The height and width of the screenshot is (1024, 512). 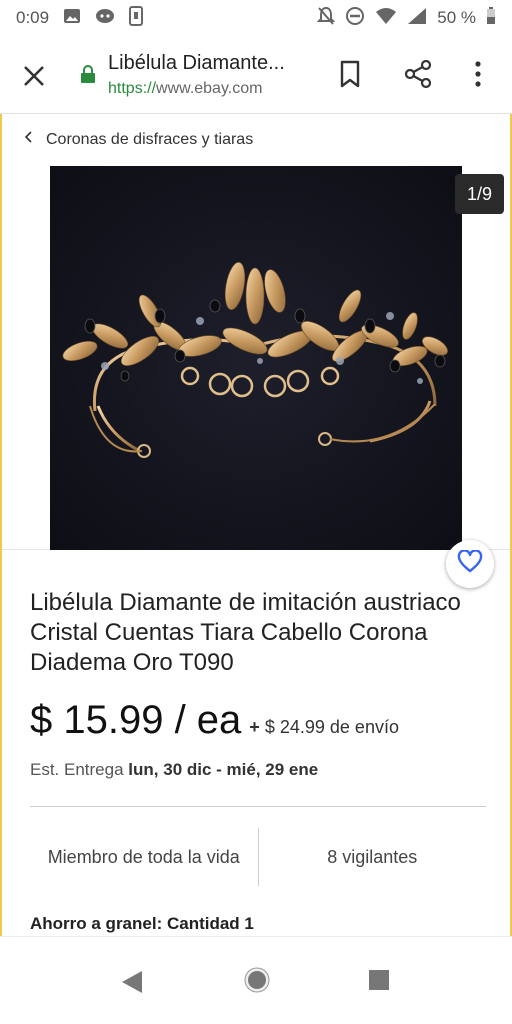 I want to click on watch-button, so click(x=470, y=564).